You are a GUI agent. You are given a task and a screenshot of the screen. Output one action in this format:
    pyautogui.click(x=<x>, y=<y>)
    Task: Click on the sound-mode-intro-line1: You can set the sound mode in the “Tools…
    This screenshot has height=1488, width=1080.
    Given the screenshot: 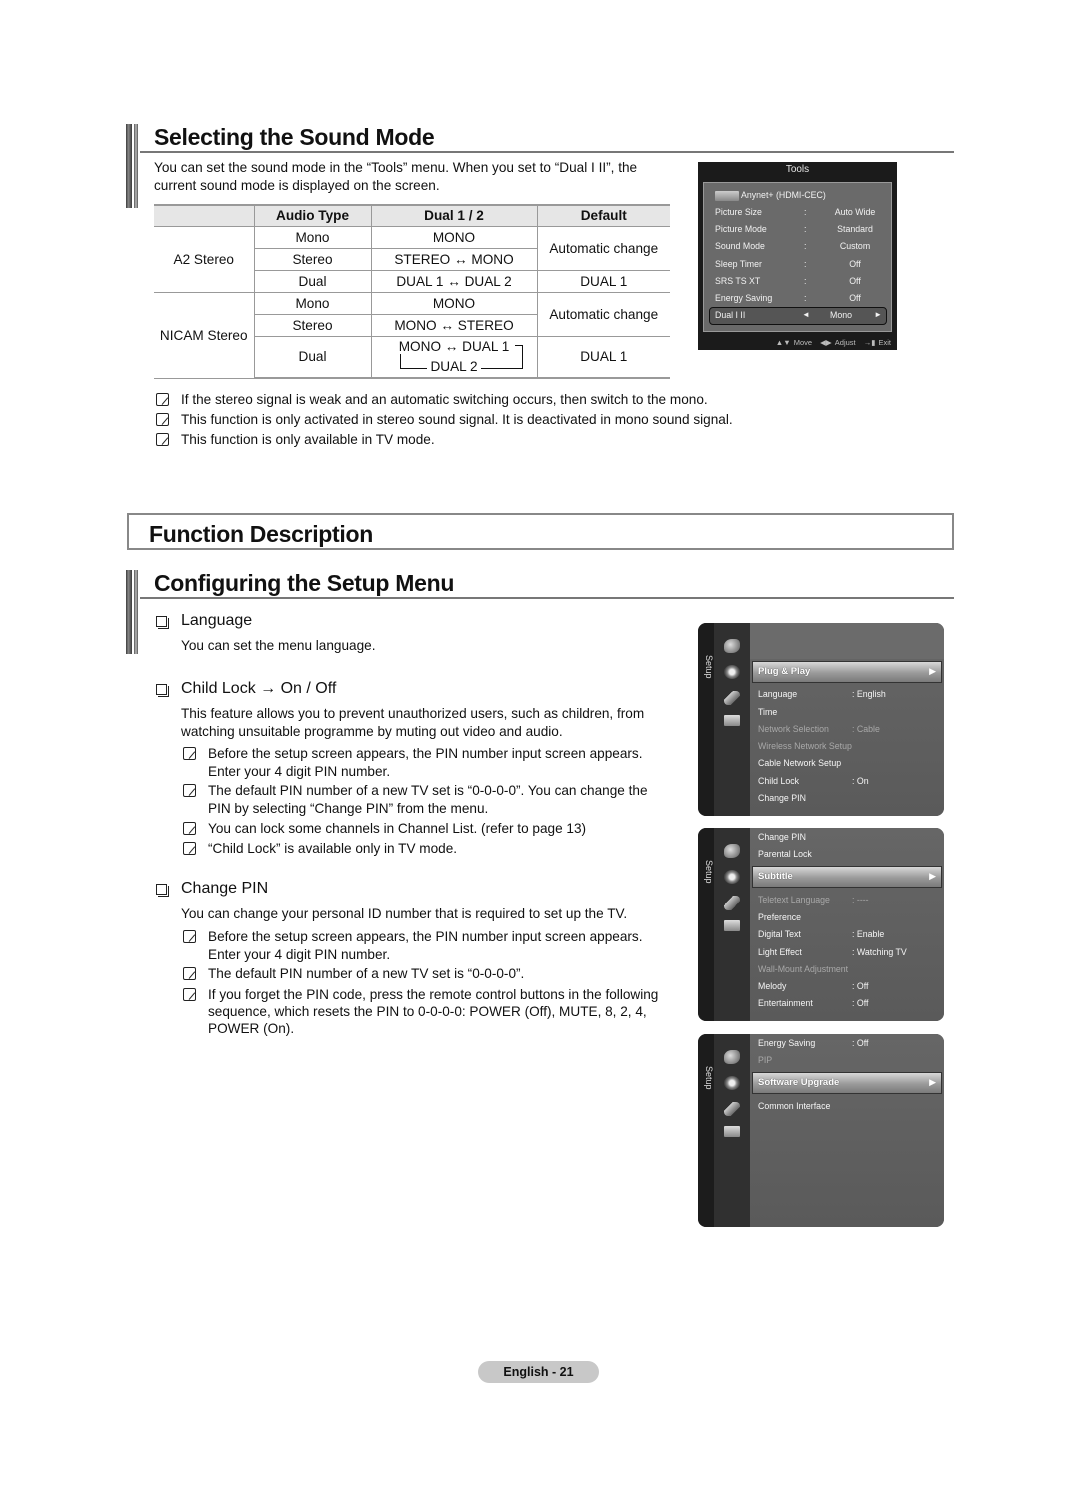 What is the action you would take?
    pyautogui.click(x=396, y=167)
    